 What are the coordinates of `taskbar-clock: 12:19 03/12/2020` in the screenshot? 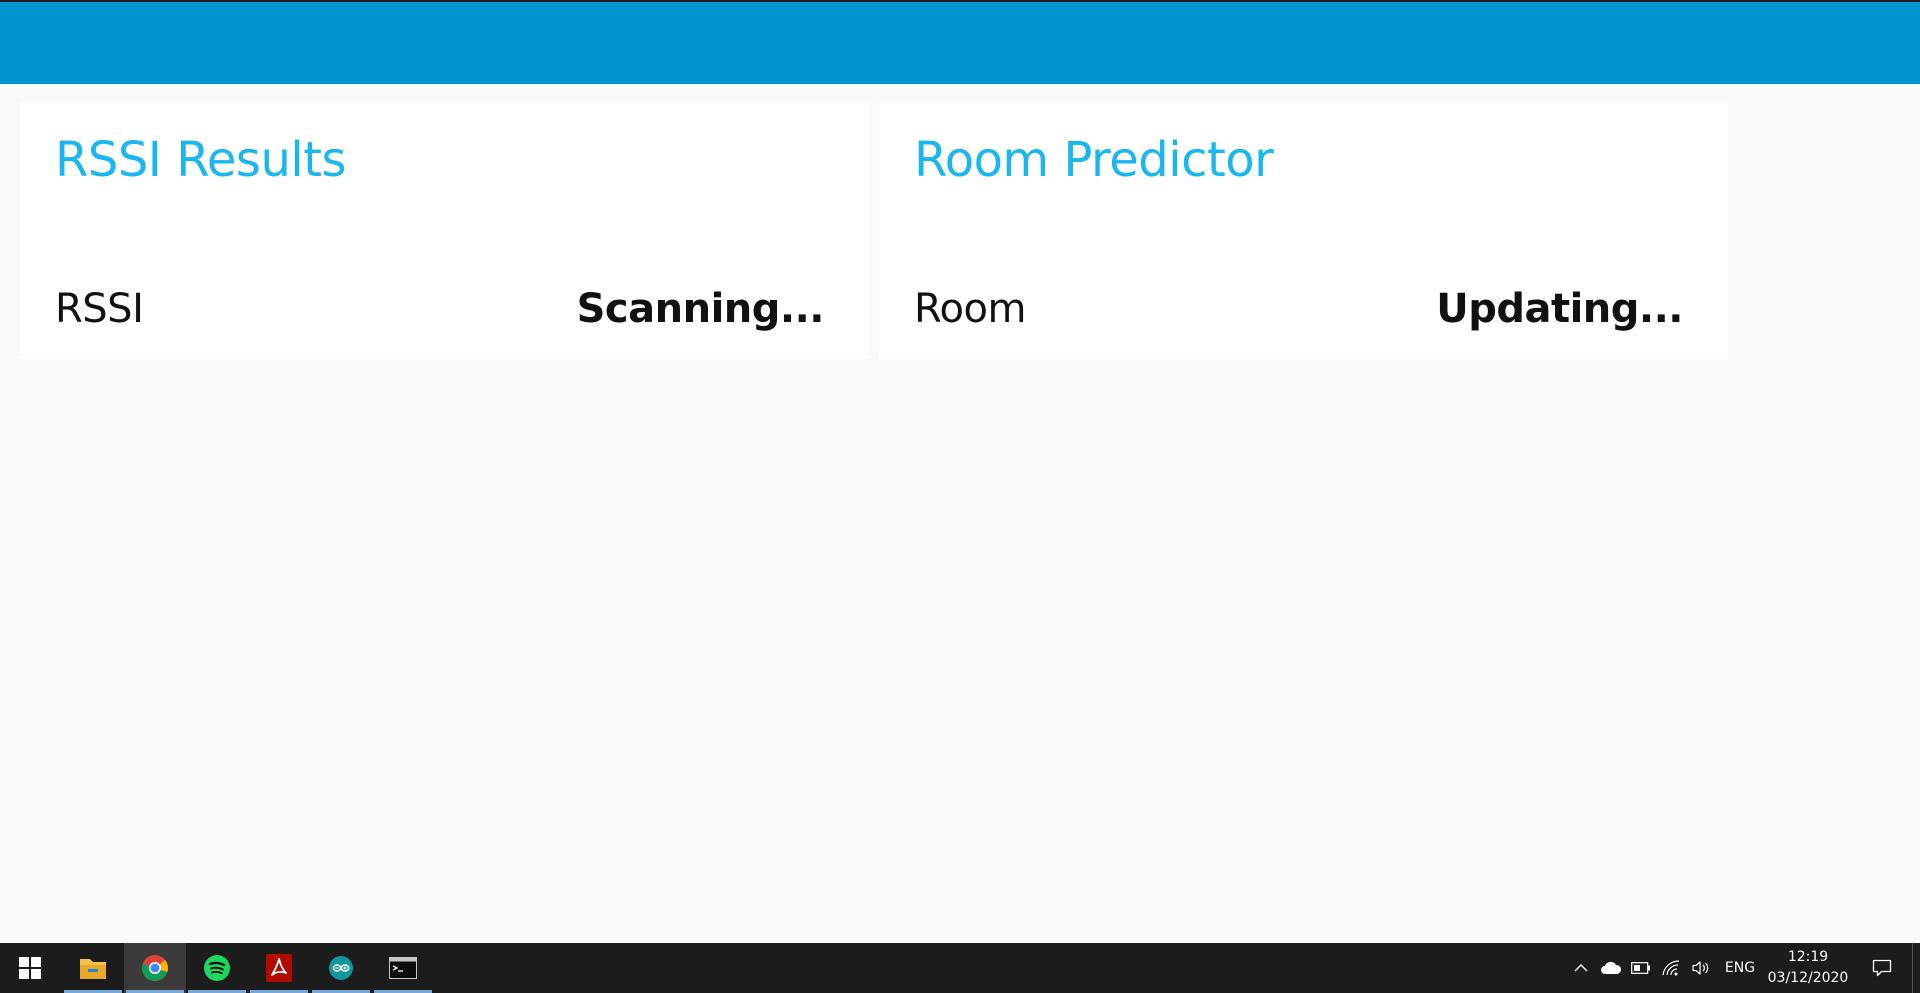 It's located at (1808, 968).